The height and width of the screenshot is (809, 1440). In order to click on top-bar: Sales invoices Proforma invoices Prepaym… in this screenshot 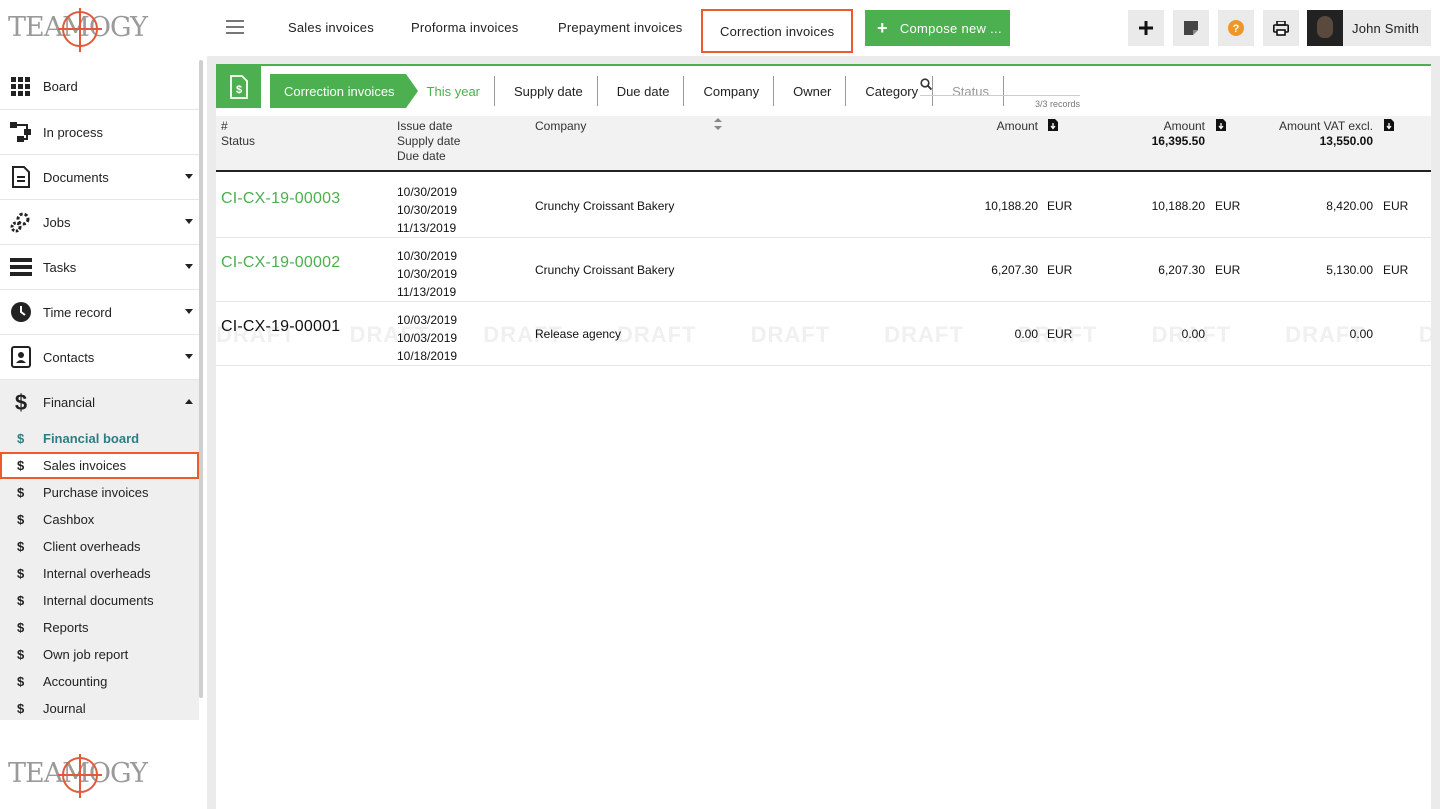, I will do `click(823, 28)`.